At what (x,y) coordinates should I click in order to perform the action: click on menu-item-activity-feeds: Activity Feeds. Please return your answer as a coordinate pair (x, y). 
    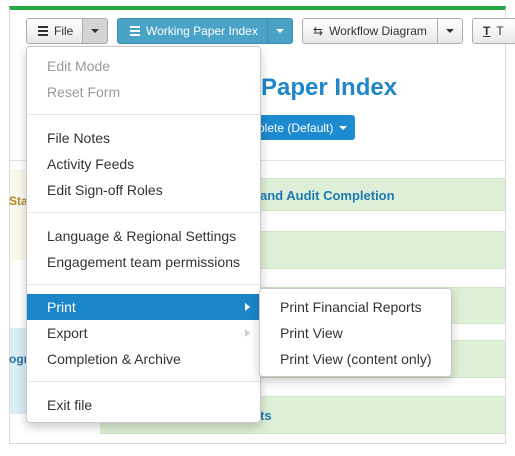
    Looking at the image, I should click on (143, 164).